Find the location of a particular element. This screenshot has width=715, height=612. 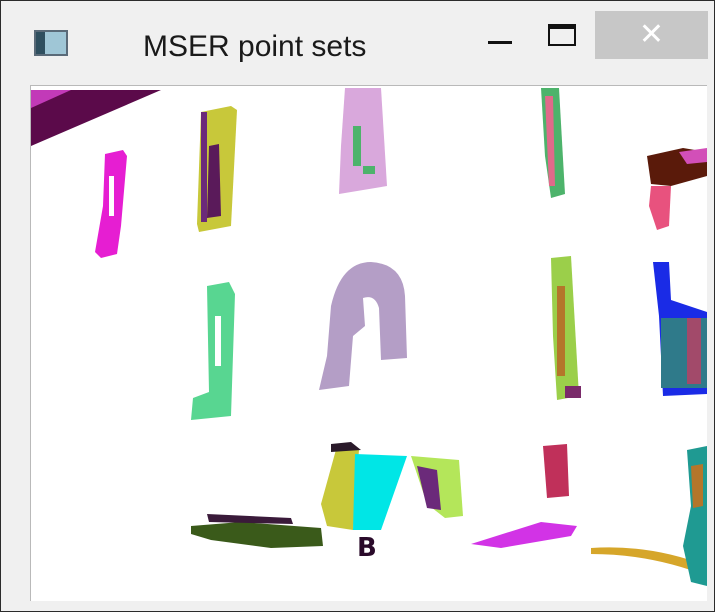

close-button: ✕ is located at coordinates (651, 35).